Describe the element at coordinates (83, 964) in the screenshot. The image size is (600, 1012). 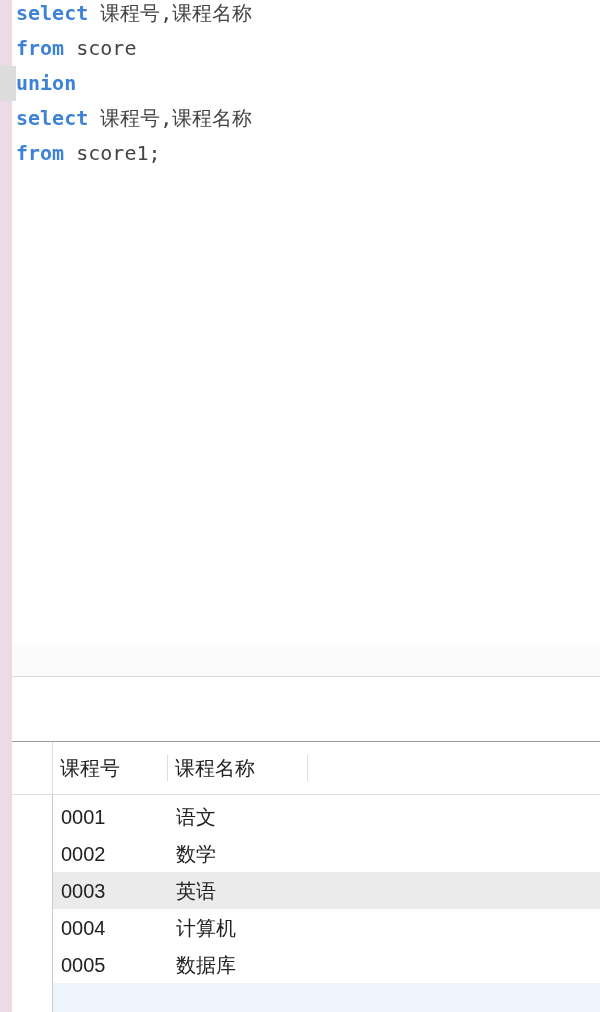
I see `table-cell: 0005` at that location.